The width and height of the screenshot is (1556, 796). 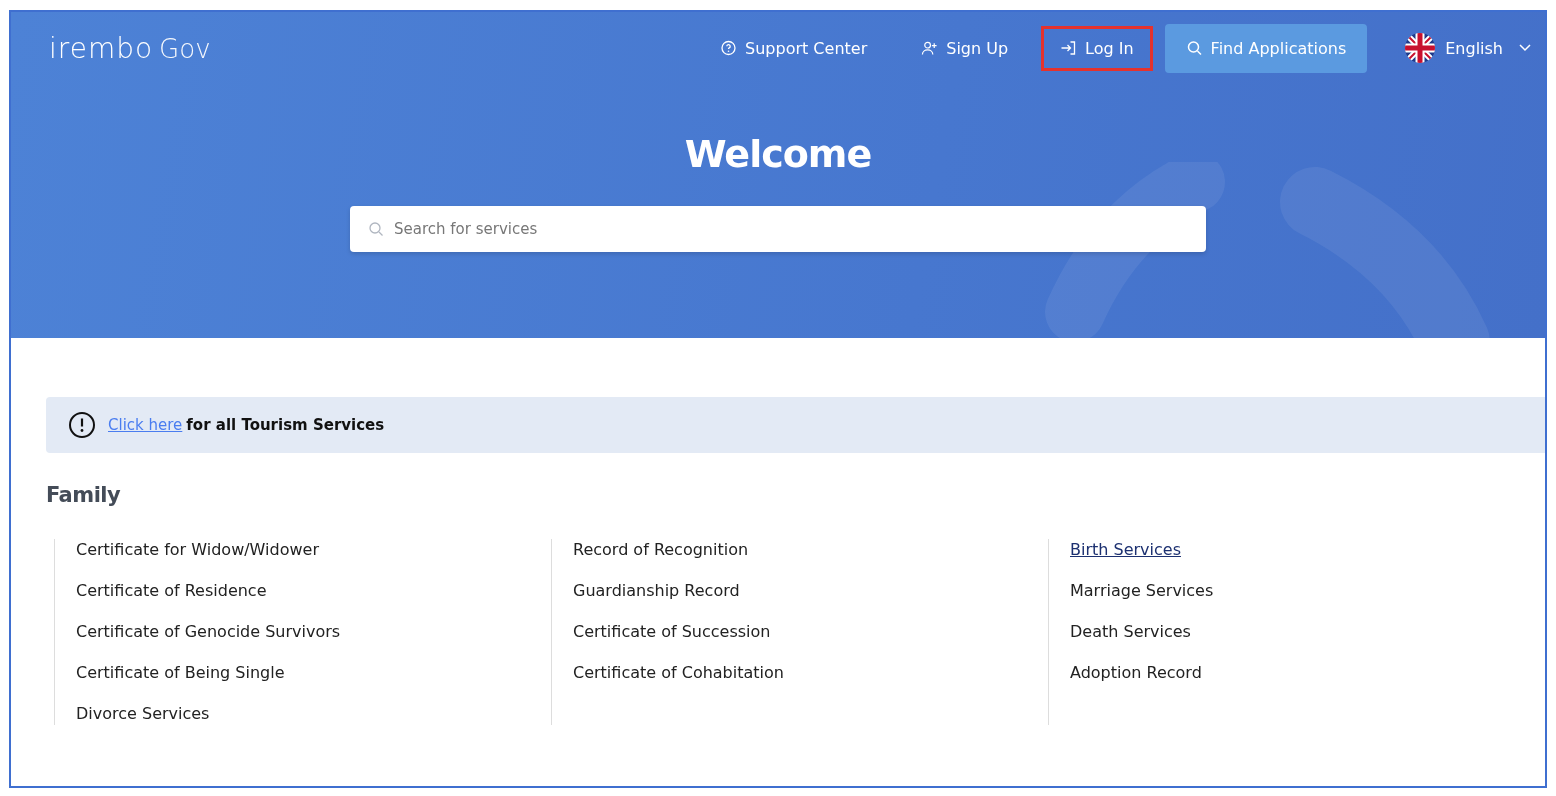 What do you see at coordinates (661, 550) in the screenshot?
I see `service-link: Record of Recognition` at bounding box center [661, 550].